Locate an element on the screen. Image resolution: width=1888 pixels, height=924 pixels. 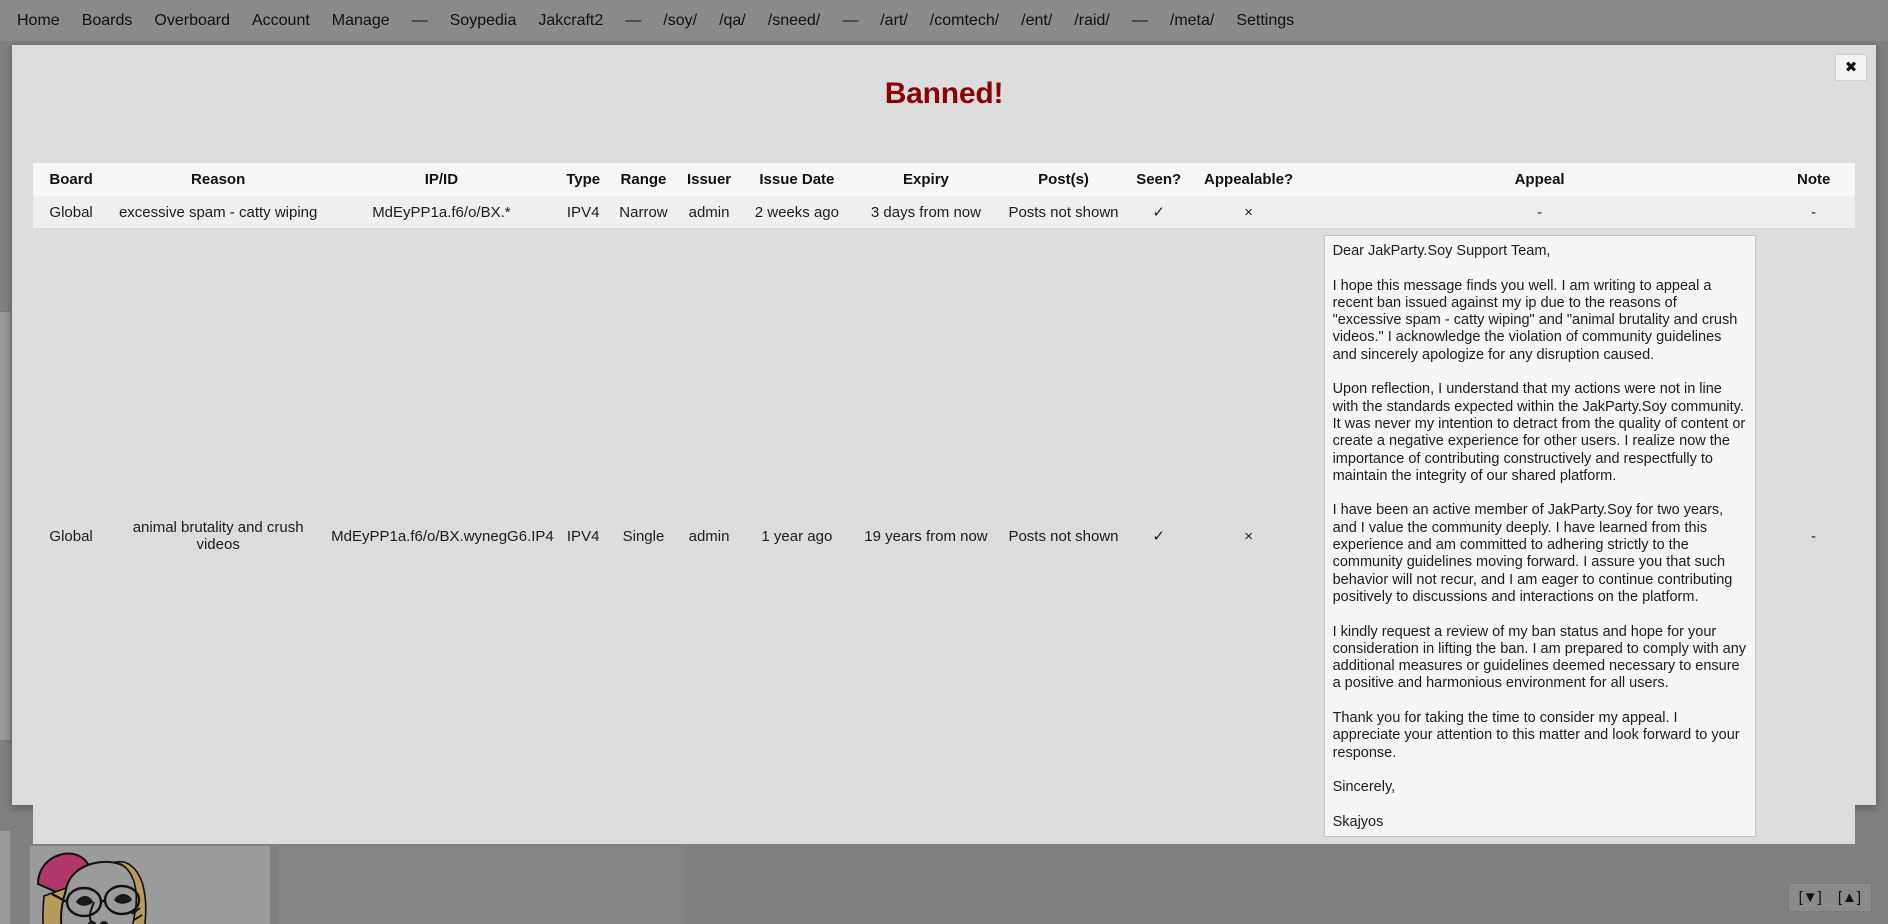
cell-range: Single is located at coordinates (643, 536).